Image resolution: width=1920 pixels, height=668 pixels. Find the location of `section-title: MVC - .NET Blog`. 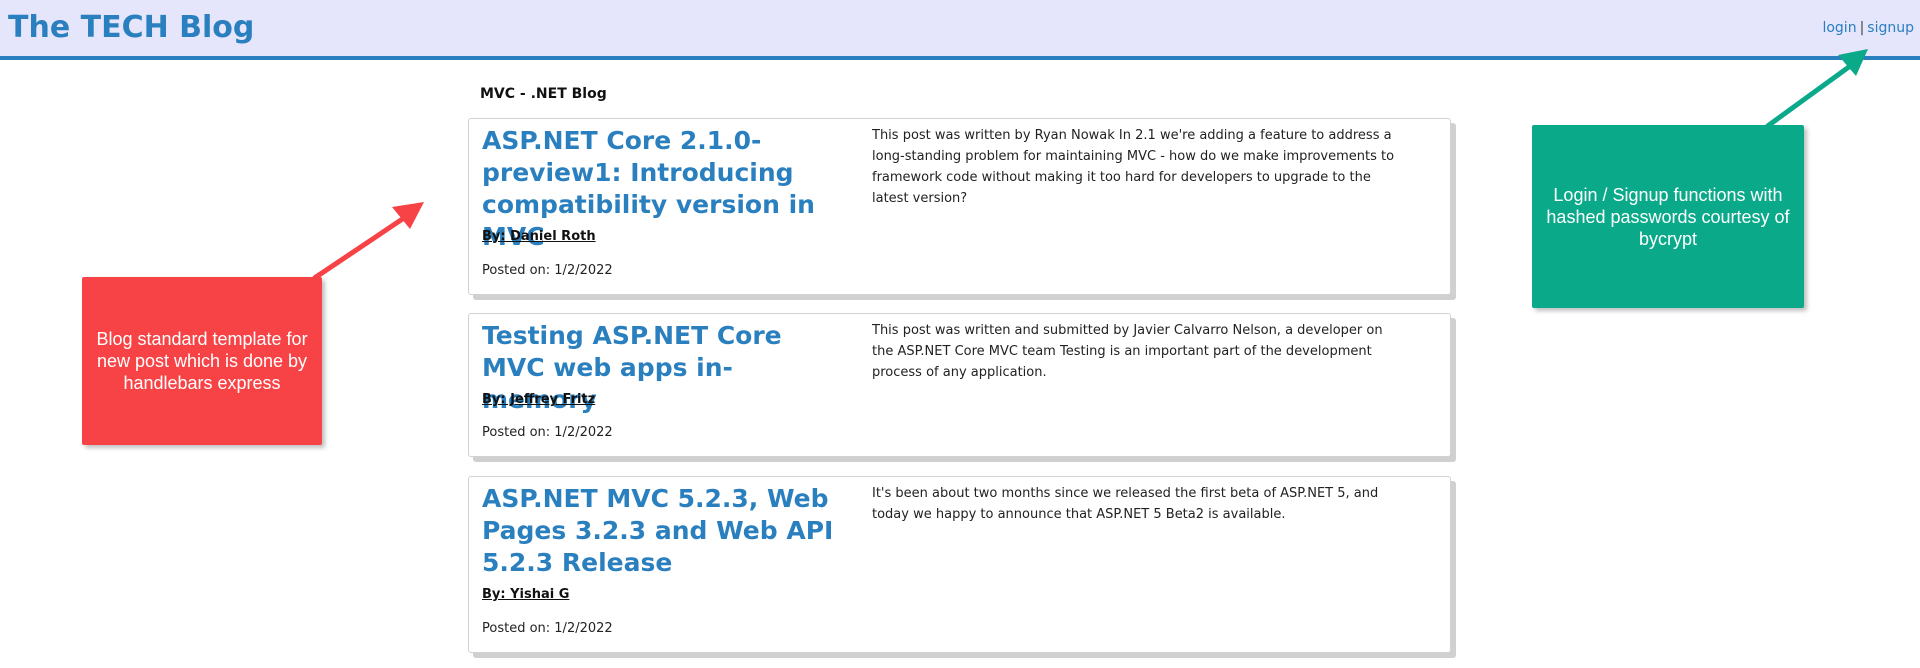

section-title: MVC - .NET Blog is located at coordinates (543, 94).